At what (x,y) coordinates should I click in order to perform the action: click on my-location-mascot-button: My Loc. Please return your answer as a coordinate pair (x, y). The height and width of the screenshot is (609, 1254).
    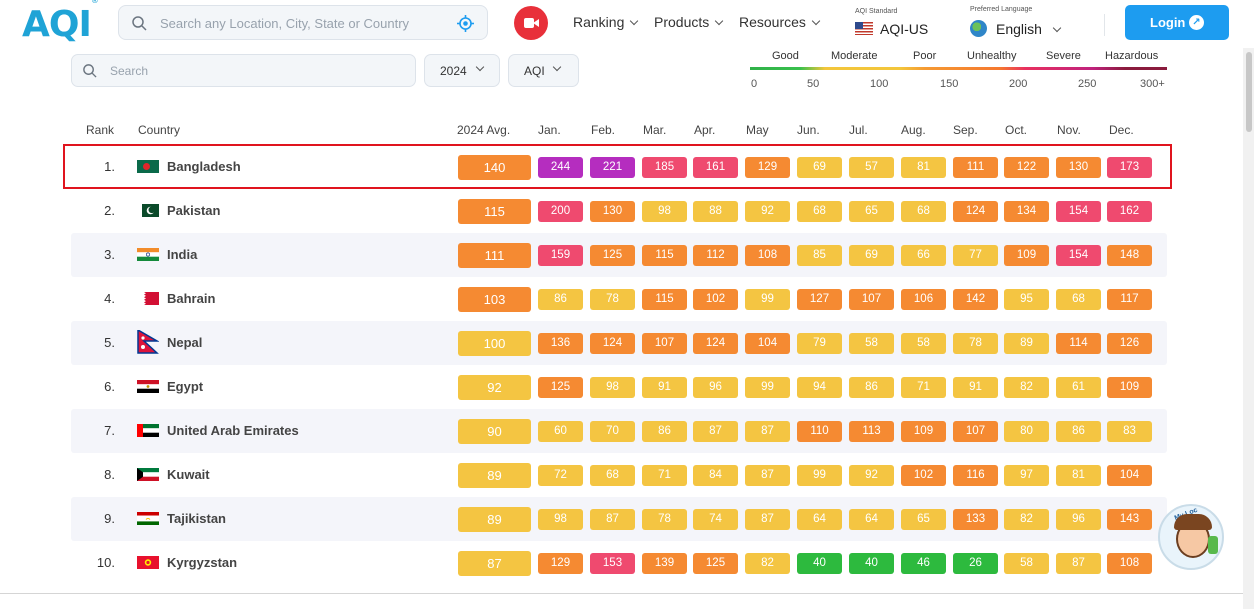
    Looking at the image, I should click on (1191, 537).